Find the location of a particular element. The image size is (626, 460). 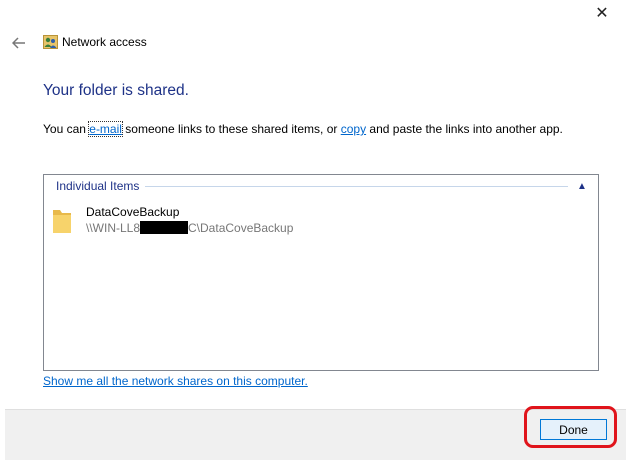

item-path-start: \\WIN-LL8 is located at coordinates (113, 228).